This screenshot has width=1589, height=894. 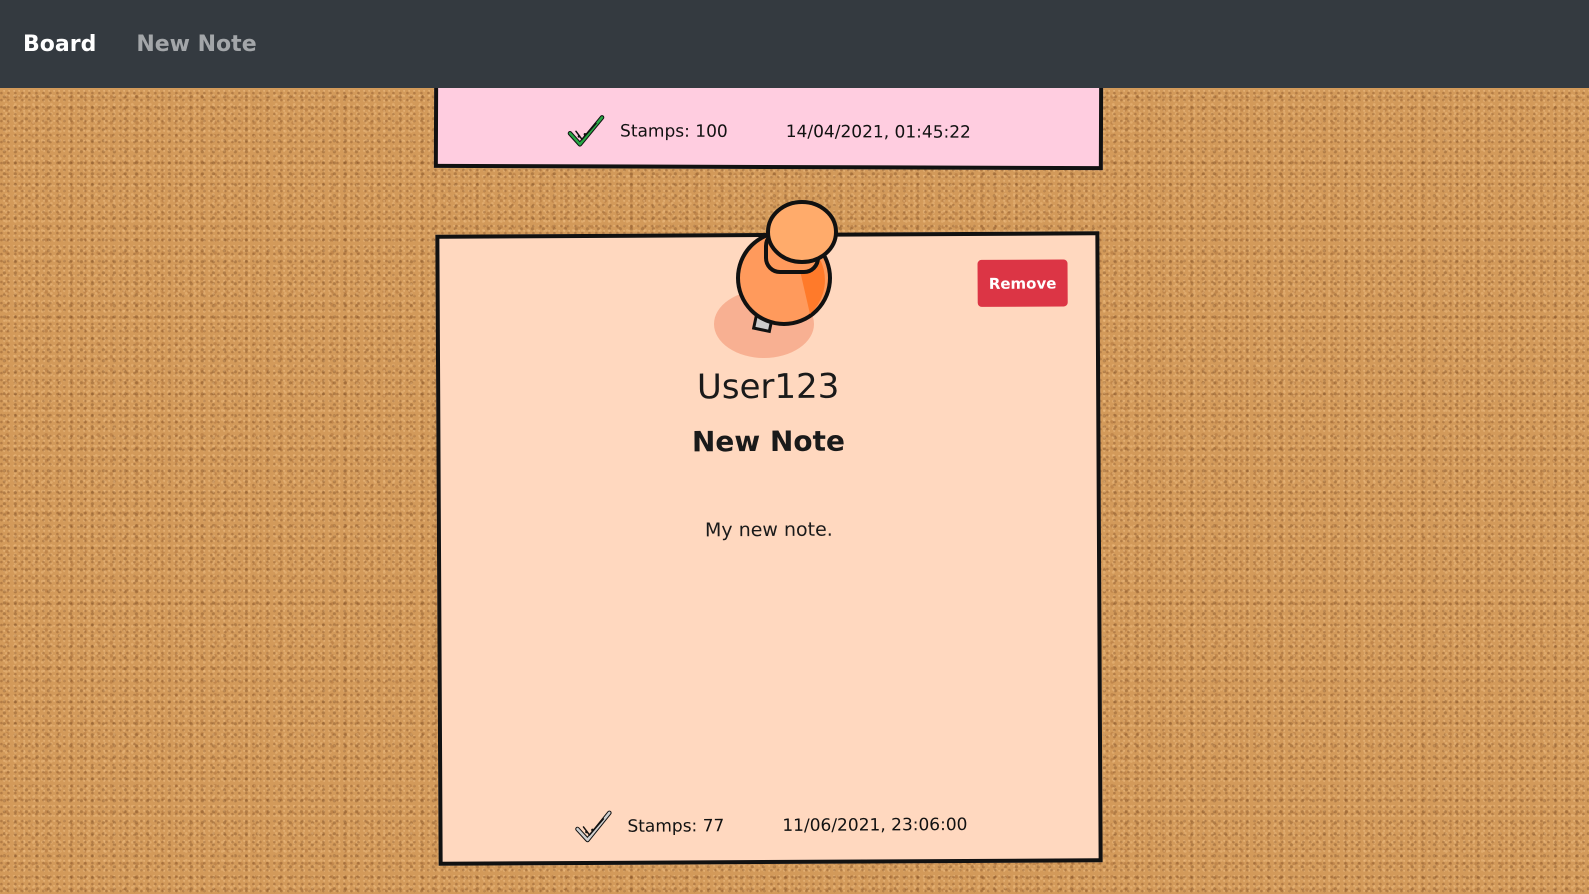 I want to click on note-title: New Note, so click(x=768, y=441).